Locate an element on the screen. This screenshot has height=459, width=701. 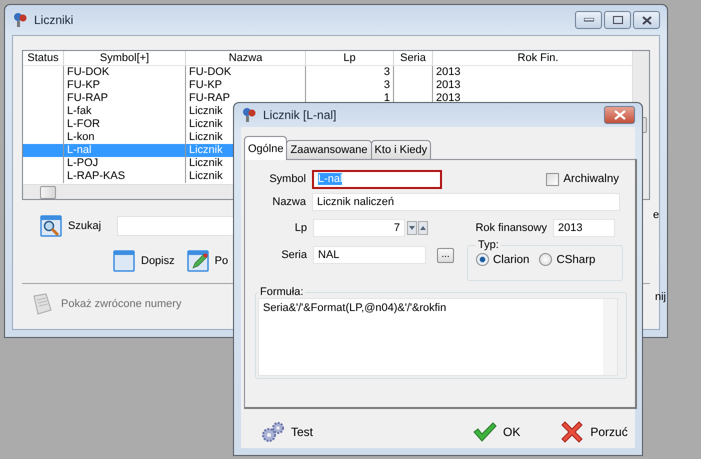
maximize-button is located at coordinates (617, 20).